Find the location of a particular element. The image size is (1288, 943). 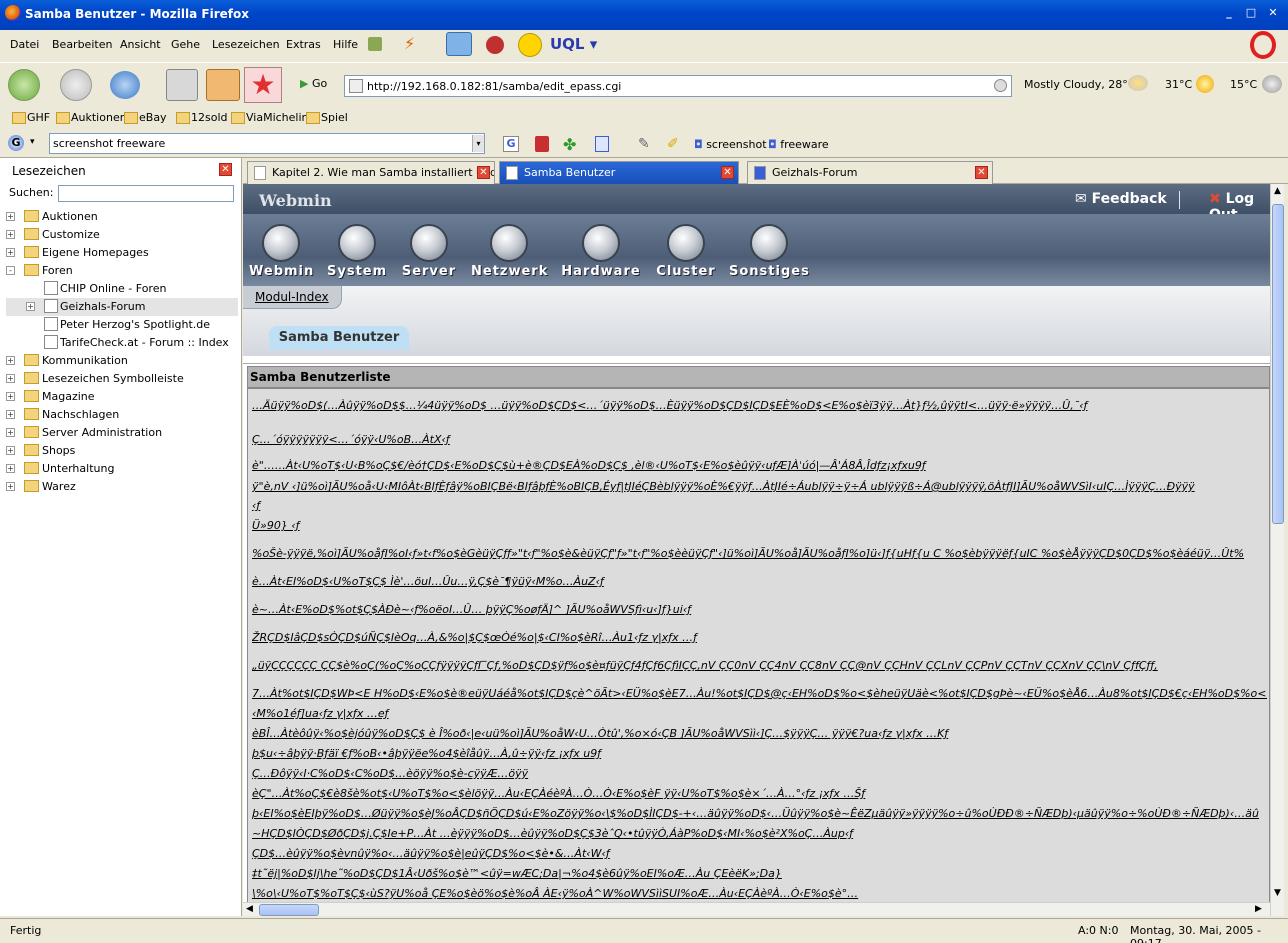

scroll-down-icon: ▼ is located at coordinates (1277, 893).